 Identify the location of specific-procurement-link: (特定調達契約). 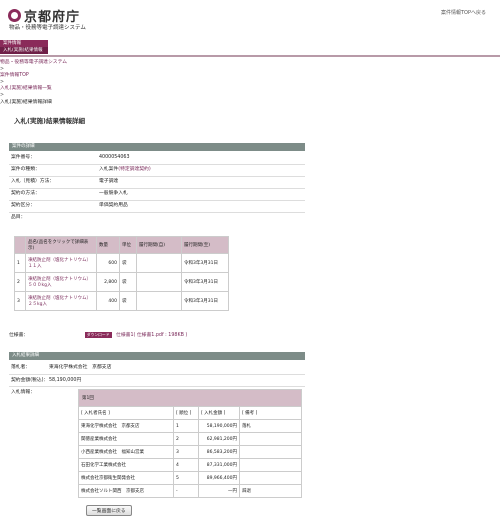
(134, 169).